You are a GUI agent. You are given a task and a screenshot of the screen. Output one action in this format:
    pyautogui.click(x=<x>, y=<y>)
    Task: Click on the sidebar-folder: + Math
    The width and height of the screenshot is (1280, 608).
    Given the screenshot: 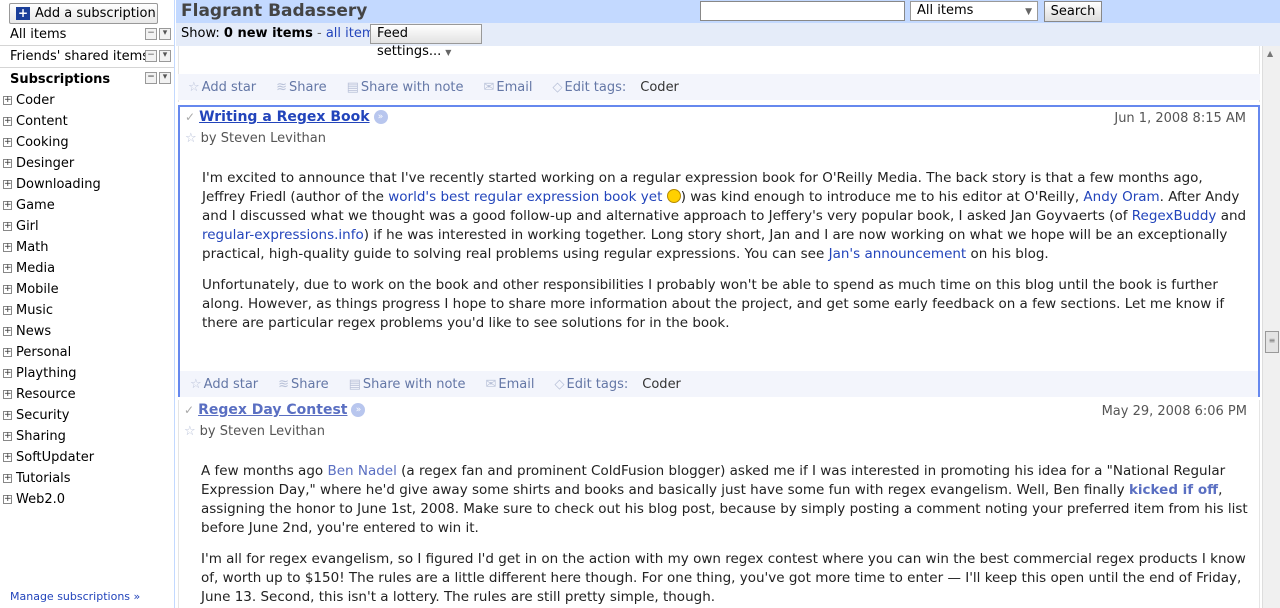 What is the action you would take?
    pyautogui.click(x=26, y=247)
    